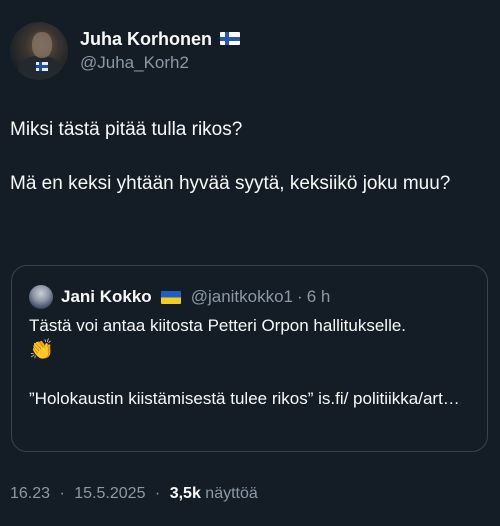 Image resolution: width=500 pixels, height=526 pixels. What do you see at coordinates (170, 297) in the screenshot?
I see `ukraine-flag-icon` at bounding box center [170, 297].